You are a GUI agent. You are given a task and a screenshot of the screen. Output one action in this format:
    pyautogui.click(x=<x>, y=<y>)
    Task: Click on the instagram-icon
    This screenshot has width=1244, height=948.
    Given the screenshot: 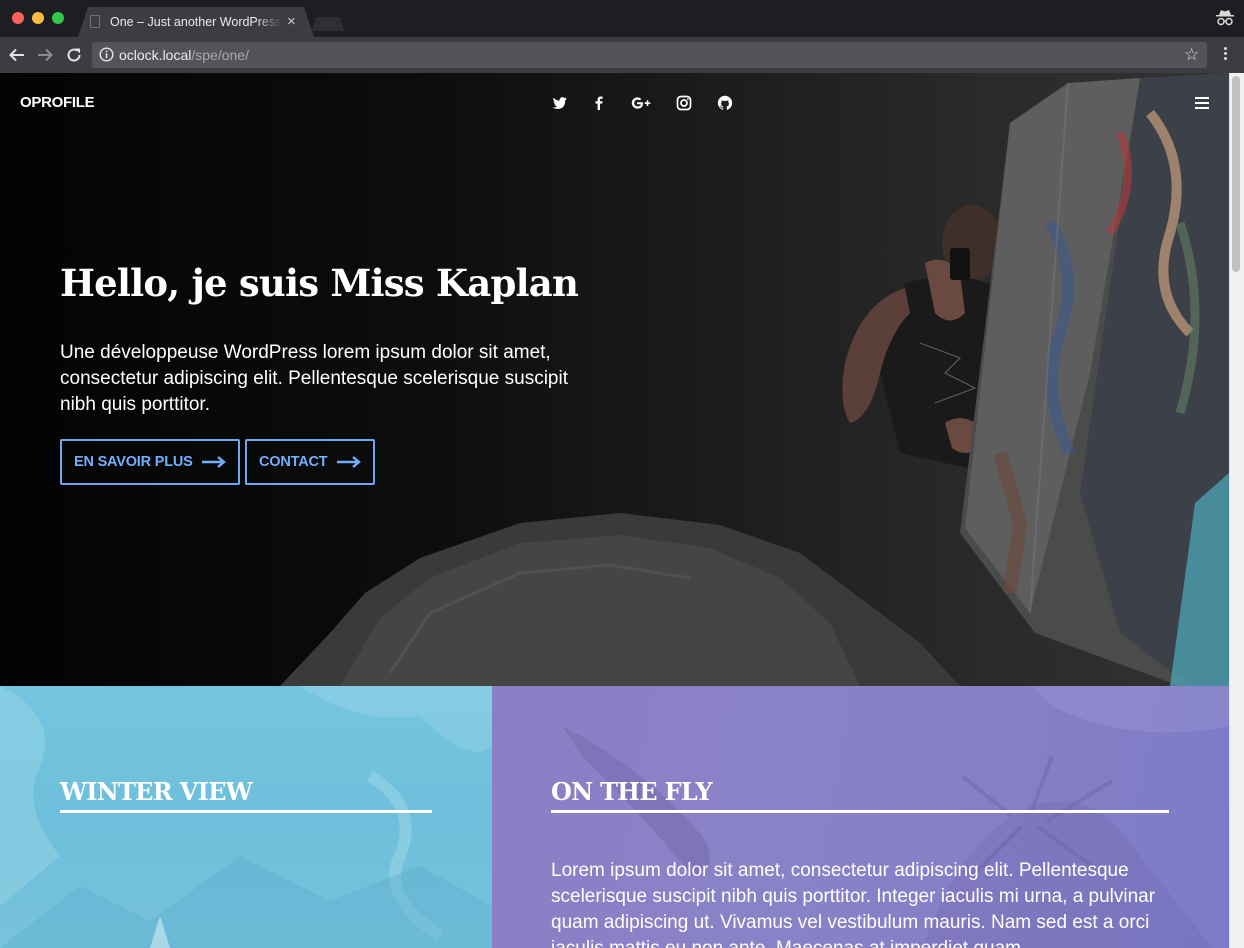 What is the action you would take?
    pyautogui.click(x=684, y=103)
    